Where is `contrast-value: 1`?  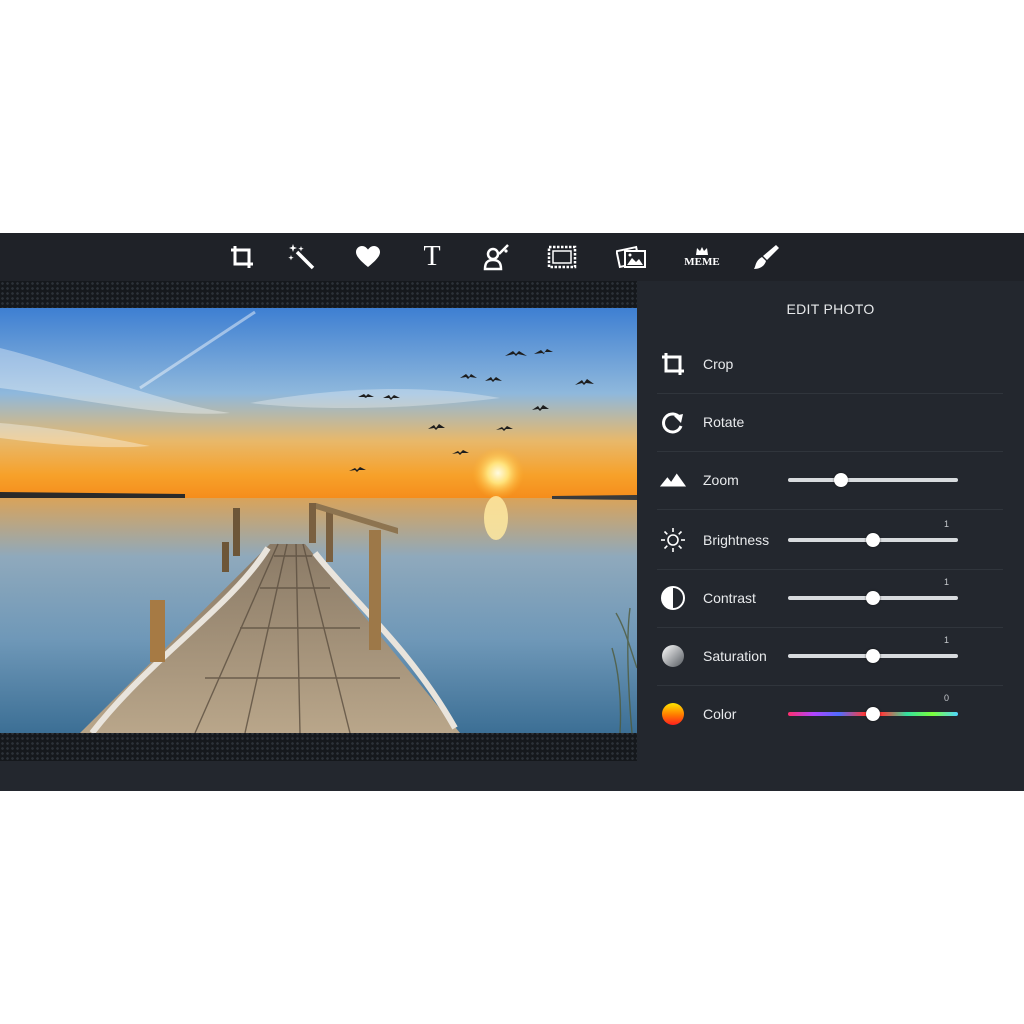 contrast-value: 1 is located at coordinates (947, 582).